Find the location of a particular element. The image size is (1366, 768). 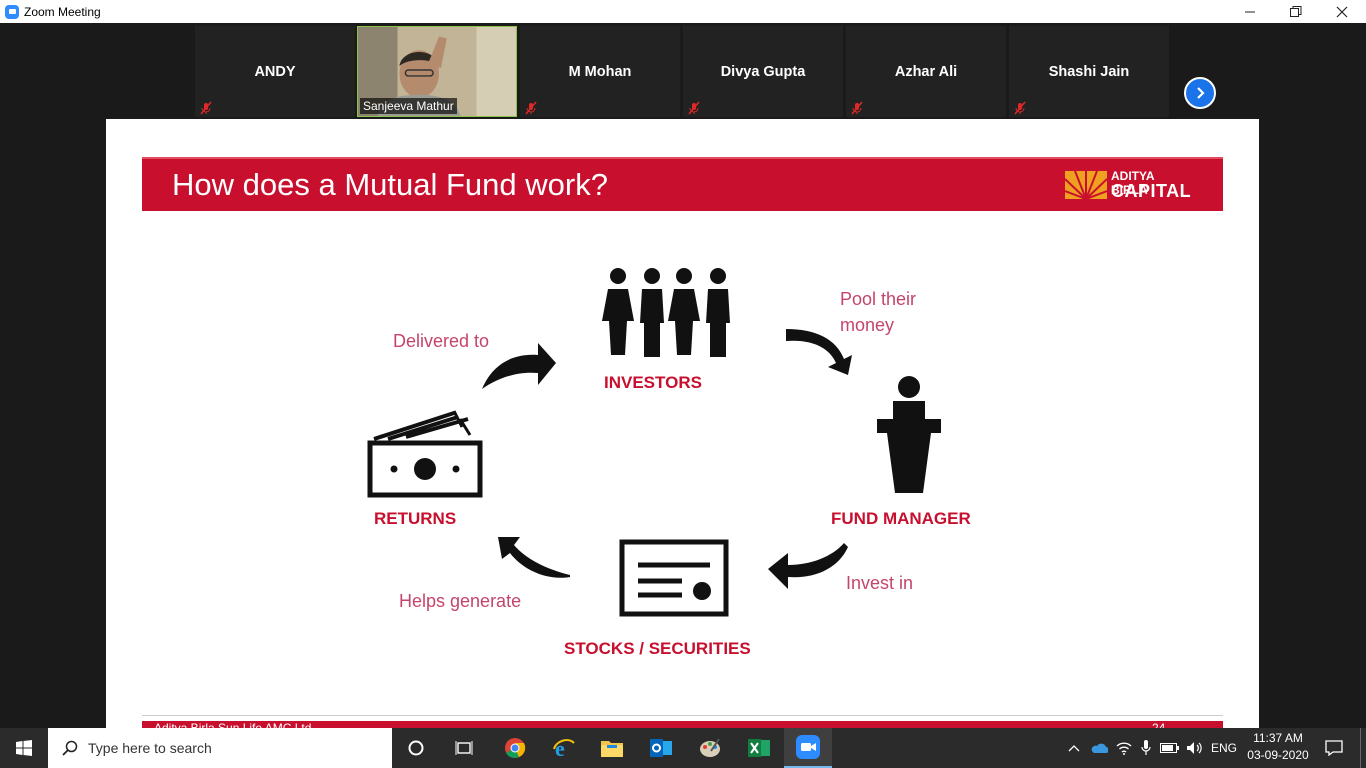

file-explorer-app is located at coordinates (612, 748).